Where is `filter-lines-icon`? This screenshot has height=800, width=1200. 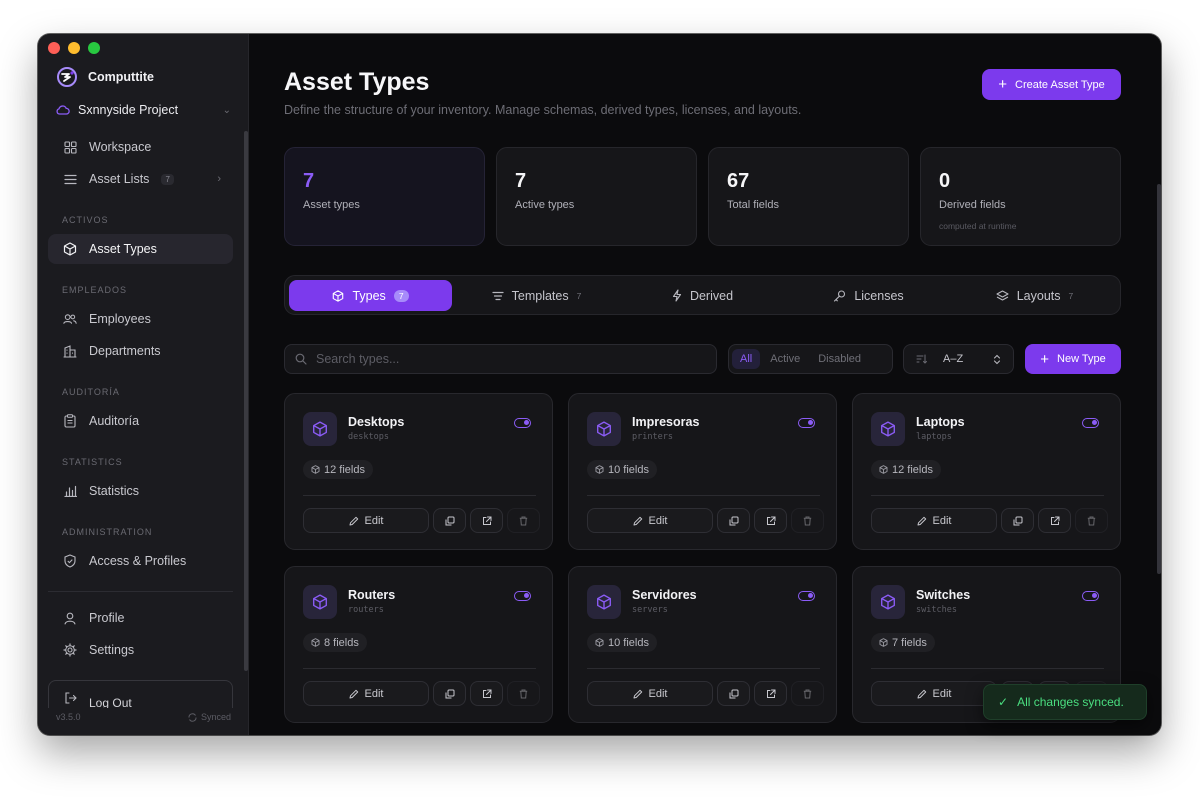 filter-lines-icon is located at coordinates (498, 295).